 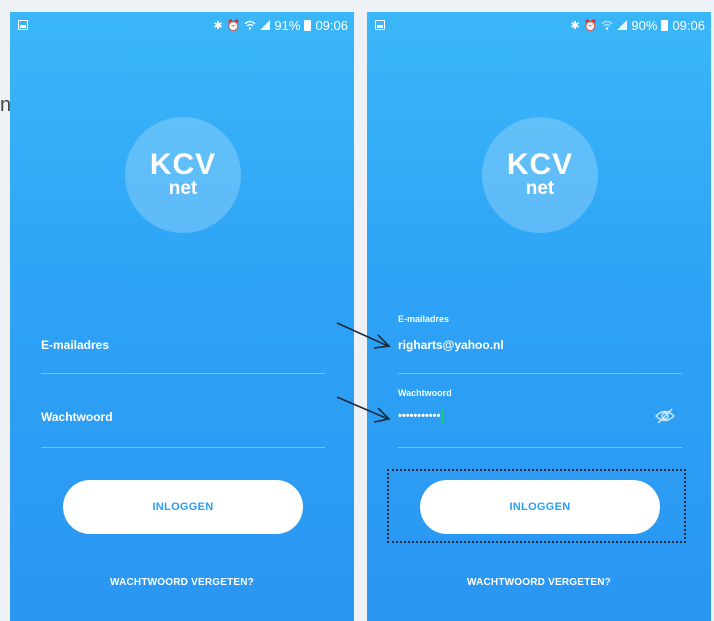 What do you see at coordinates (363, 409) in the screenshot?
I see `arrow-to-password-field` at bounding box center [363, 409].